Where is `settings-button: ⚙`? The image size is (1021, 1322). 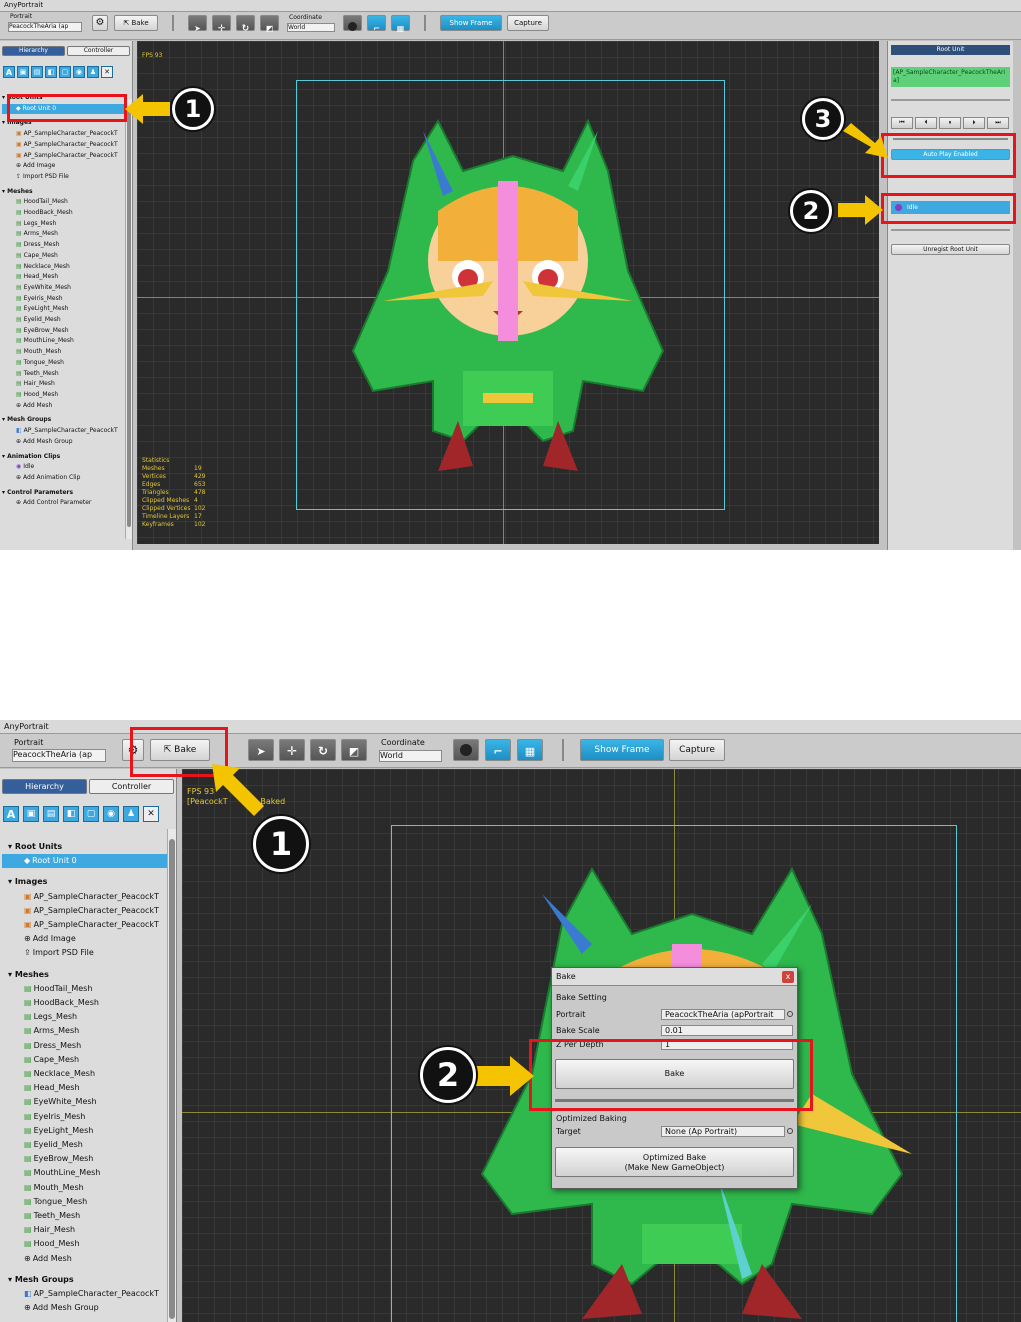
settings-button: ⚙ is located at coordinates (100, 23).